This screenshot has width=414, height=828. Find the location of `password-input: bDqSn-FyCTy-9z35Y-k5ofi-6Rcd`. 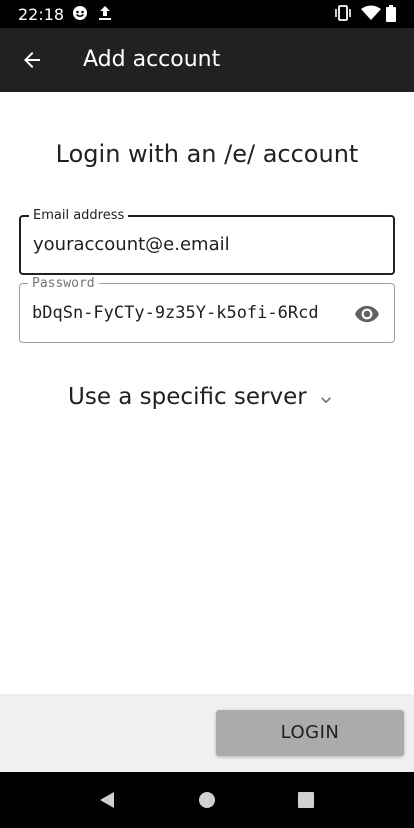

password-input: bDqSn-FyCTy-9z35Y-k5ofi-6Rcd is located at coordinates (185, 313).